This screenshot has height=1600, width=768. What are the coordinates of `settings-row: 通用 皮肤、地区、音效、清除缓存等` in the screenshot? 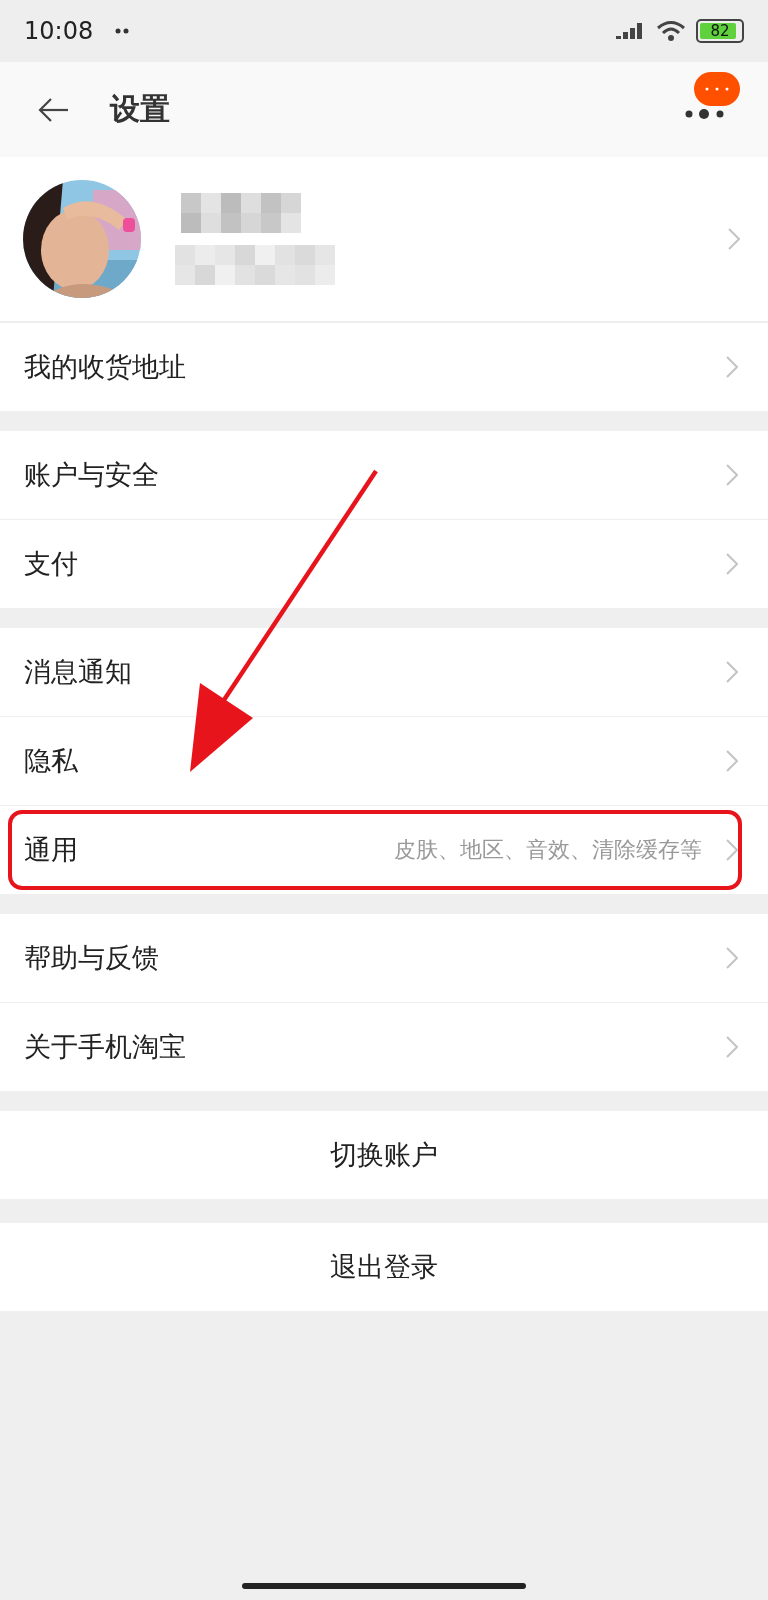 It's located at (384, 849).